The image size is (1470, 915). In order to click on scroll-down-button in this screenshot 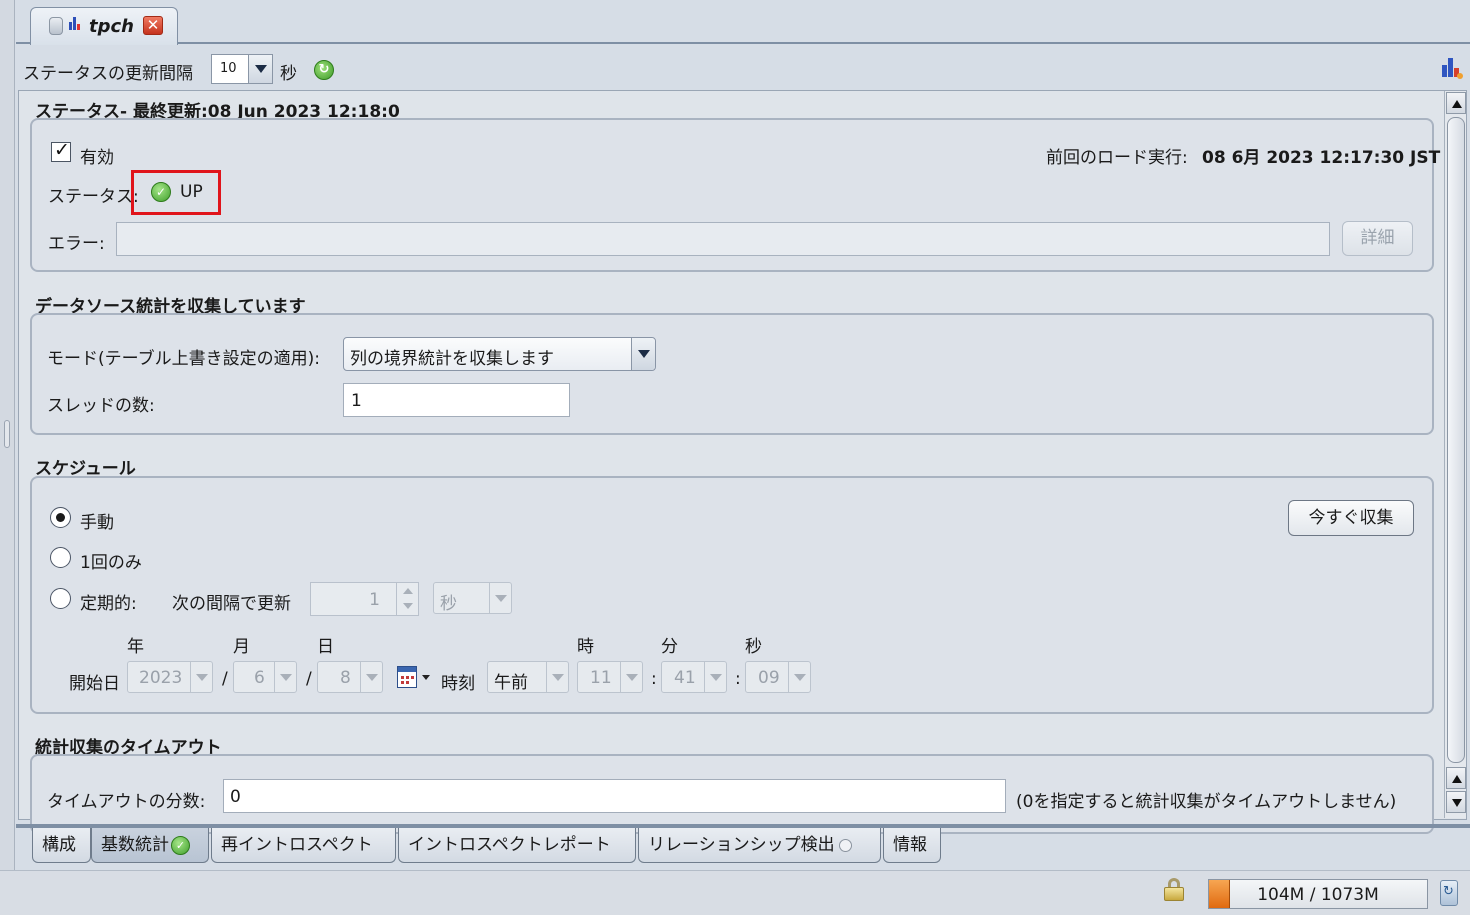, I will do `click(1456, 778)`.